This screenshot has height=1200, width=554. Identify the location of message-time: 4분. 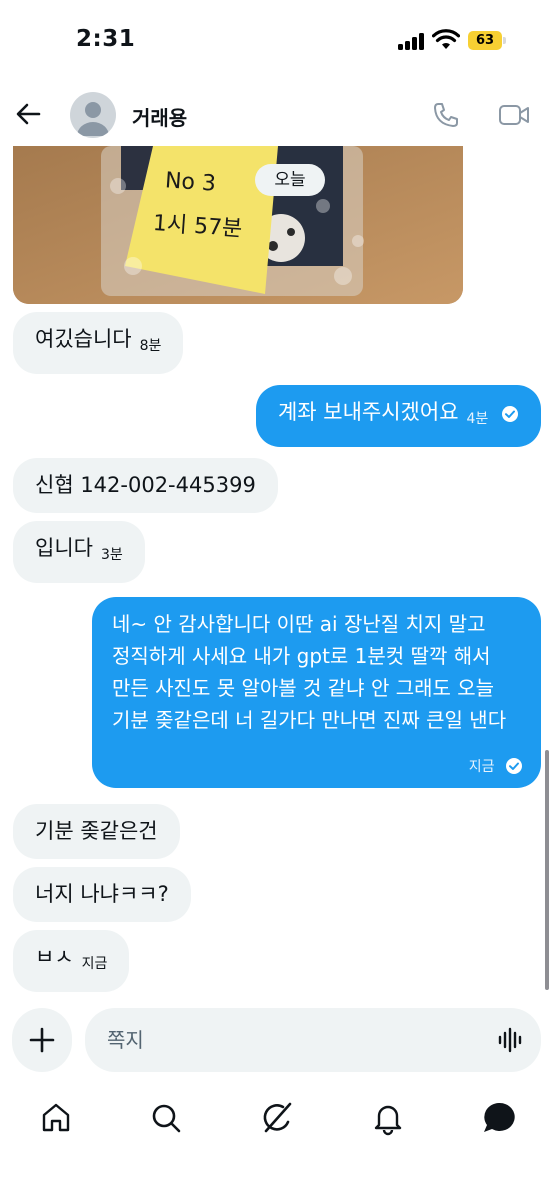
(477, 419).